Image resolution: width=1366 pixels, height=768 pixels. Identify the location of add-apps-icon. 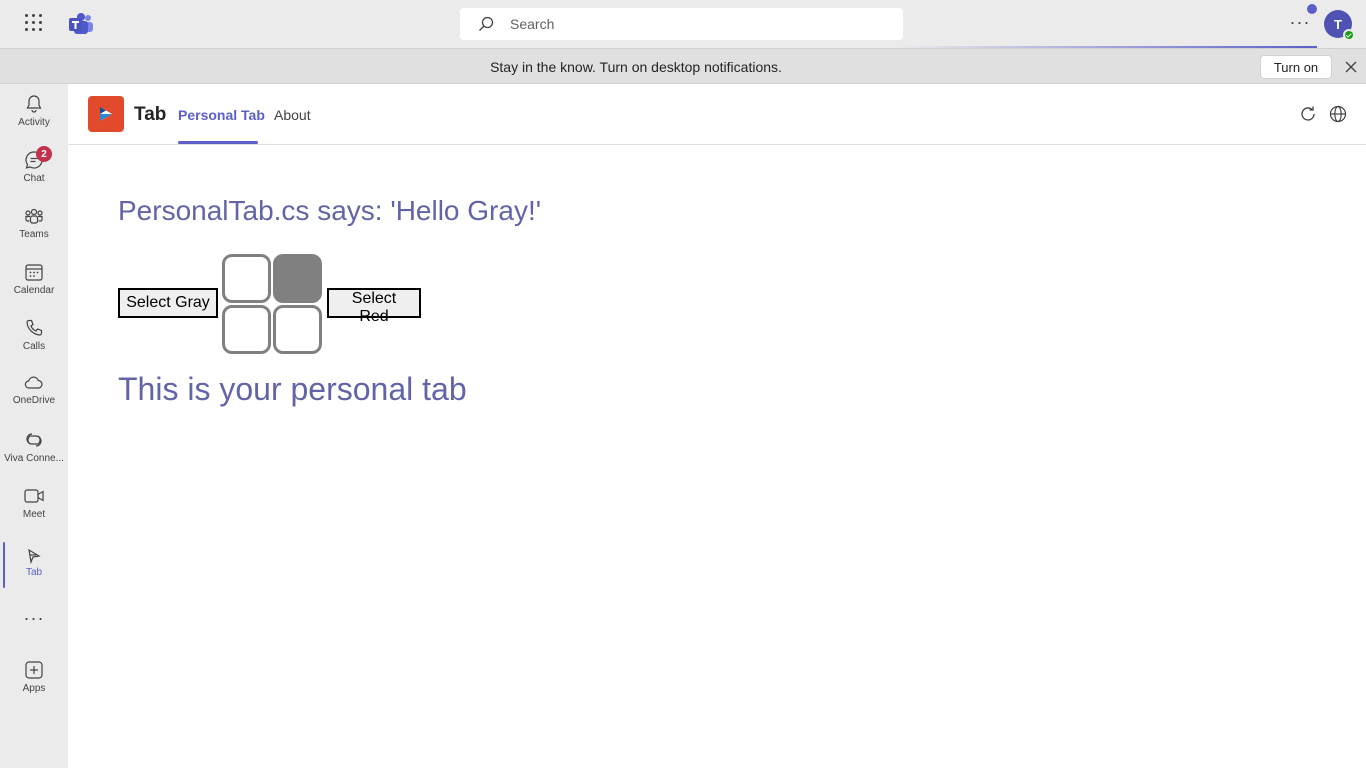
(34, 670).